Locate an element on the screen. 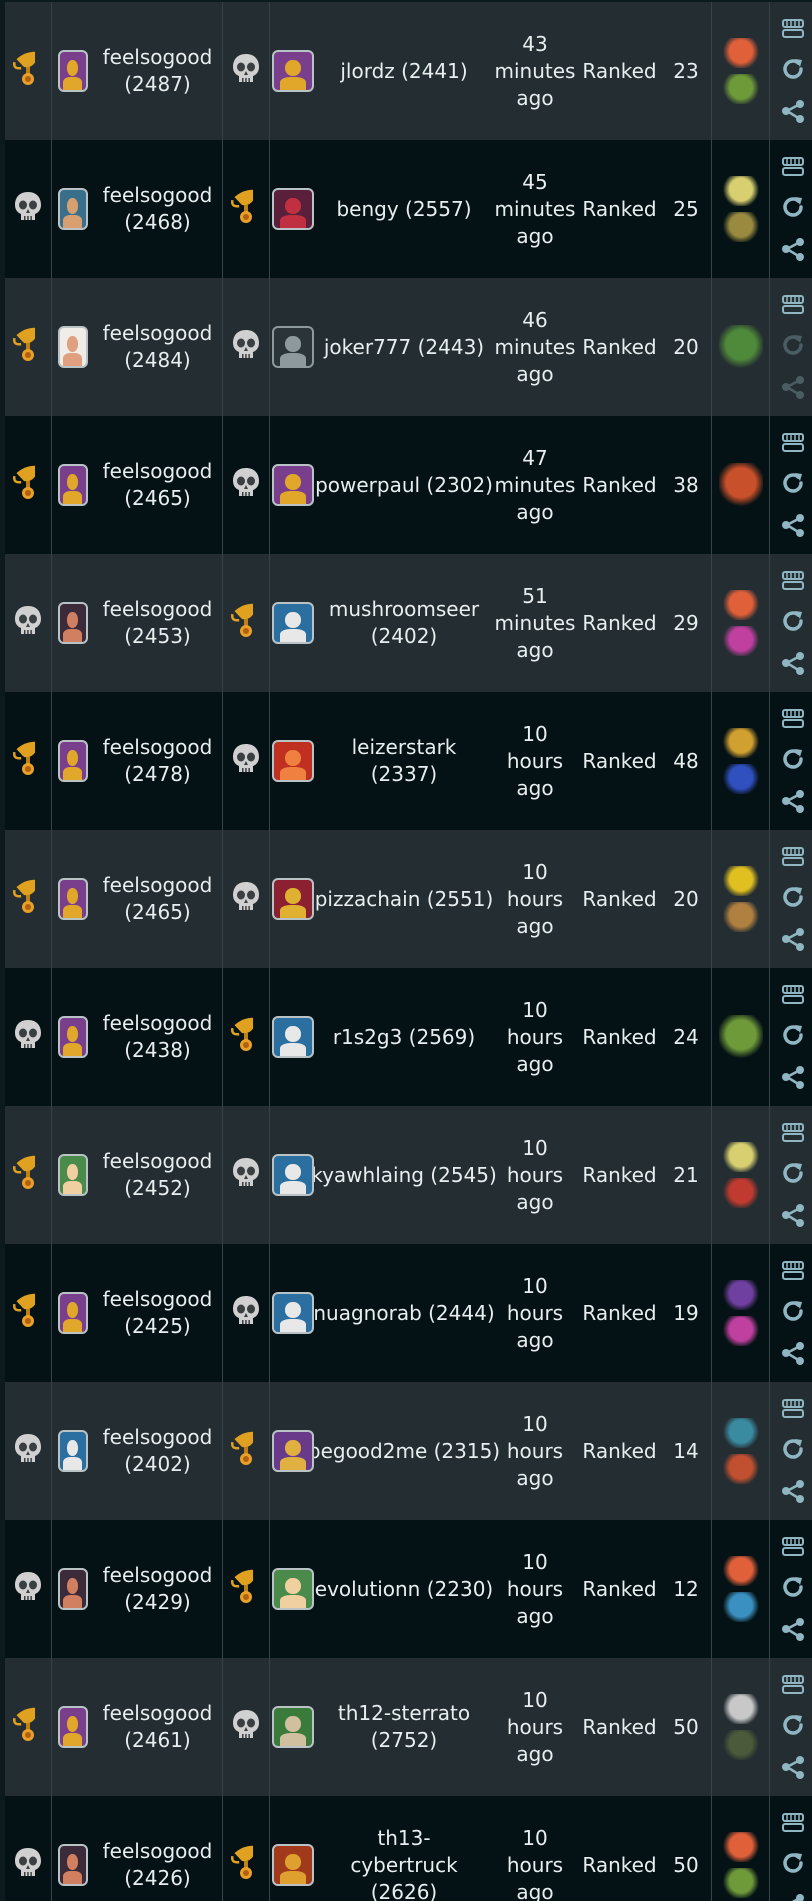 This screenshot has height=1901, width=812. bow-icon is located at coordinates (740, 917).